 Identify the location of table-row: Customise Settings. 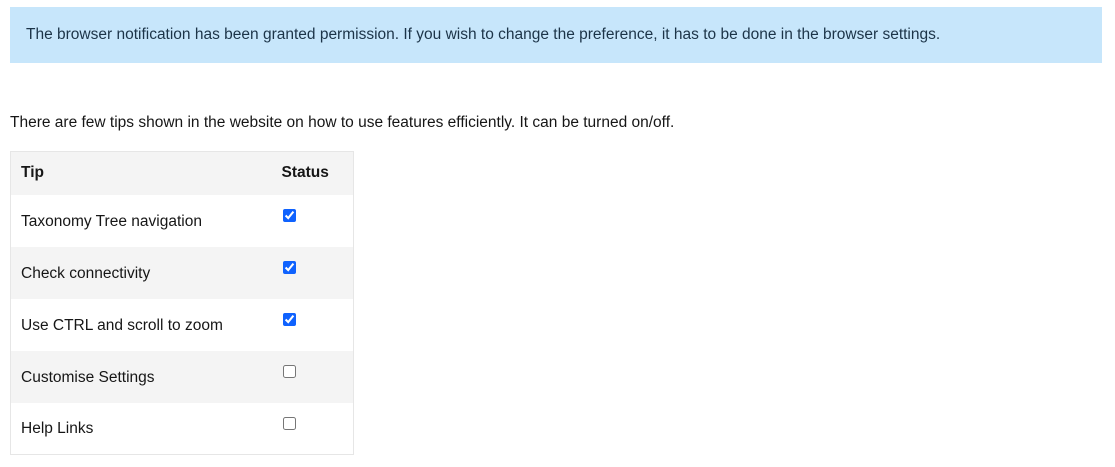
(182, 376).